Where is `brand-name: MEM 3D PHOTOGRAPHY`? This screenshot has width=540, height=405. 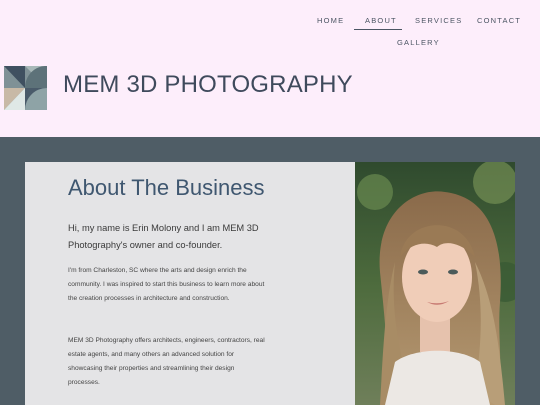 brand-name: MEM 3D PHOTOGRAPHY is located at coordinates (208, 85).